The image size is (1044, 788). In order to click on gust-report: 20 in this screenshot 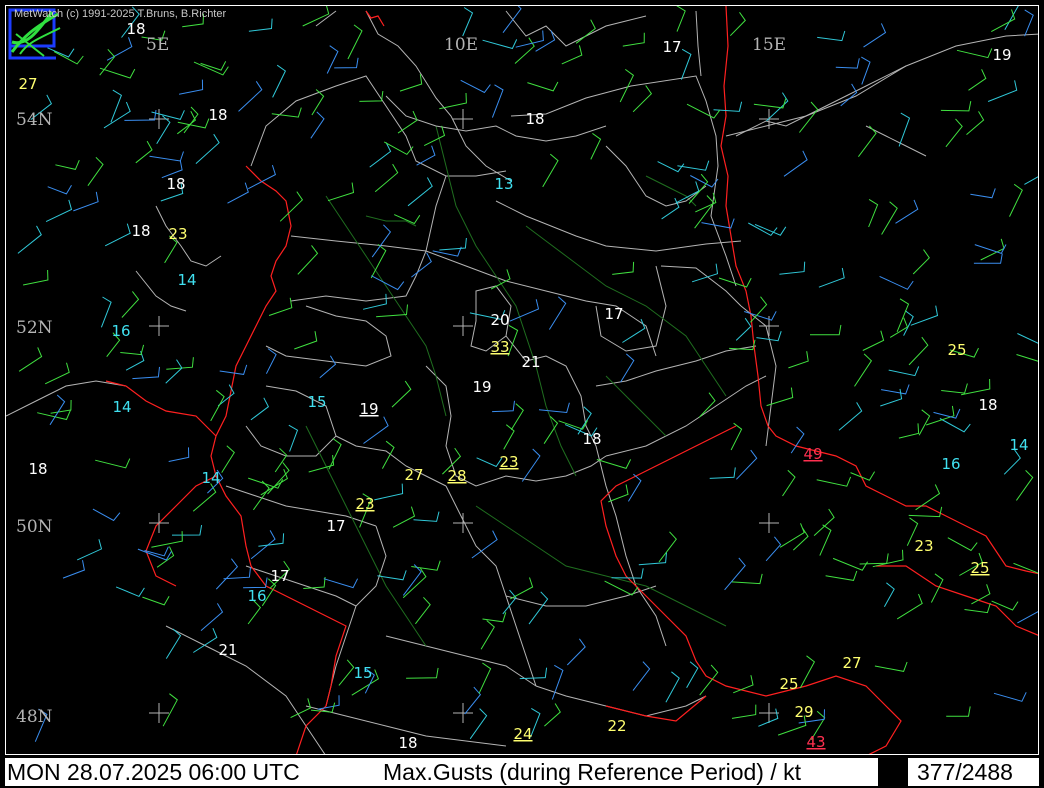, I will do `click(499, 320)`.